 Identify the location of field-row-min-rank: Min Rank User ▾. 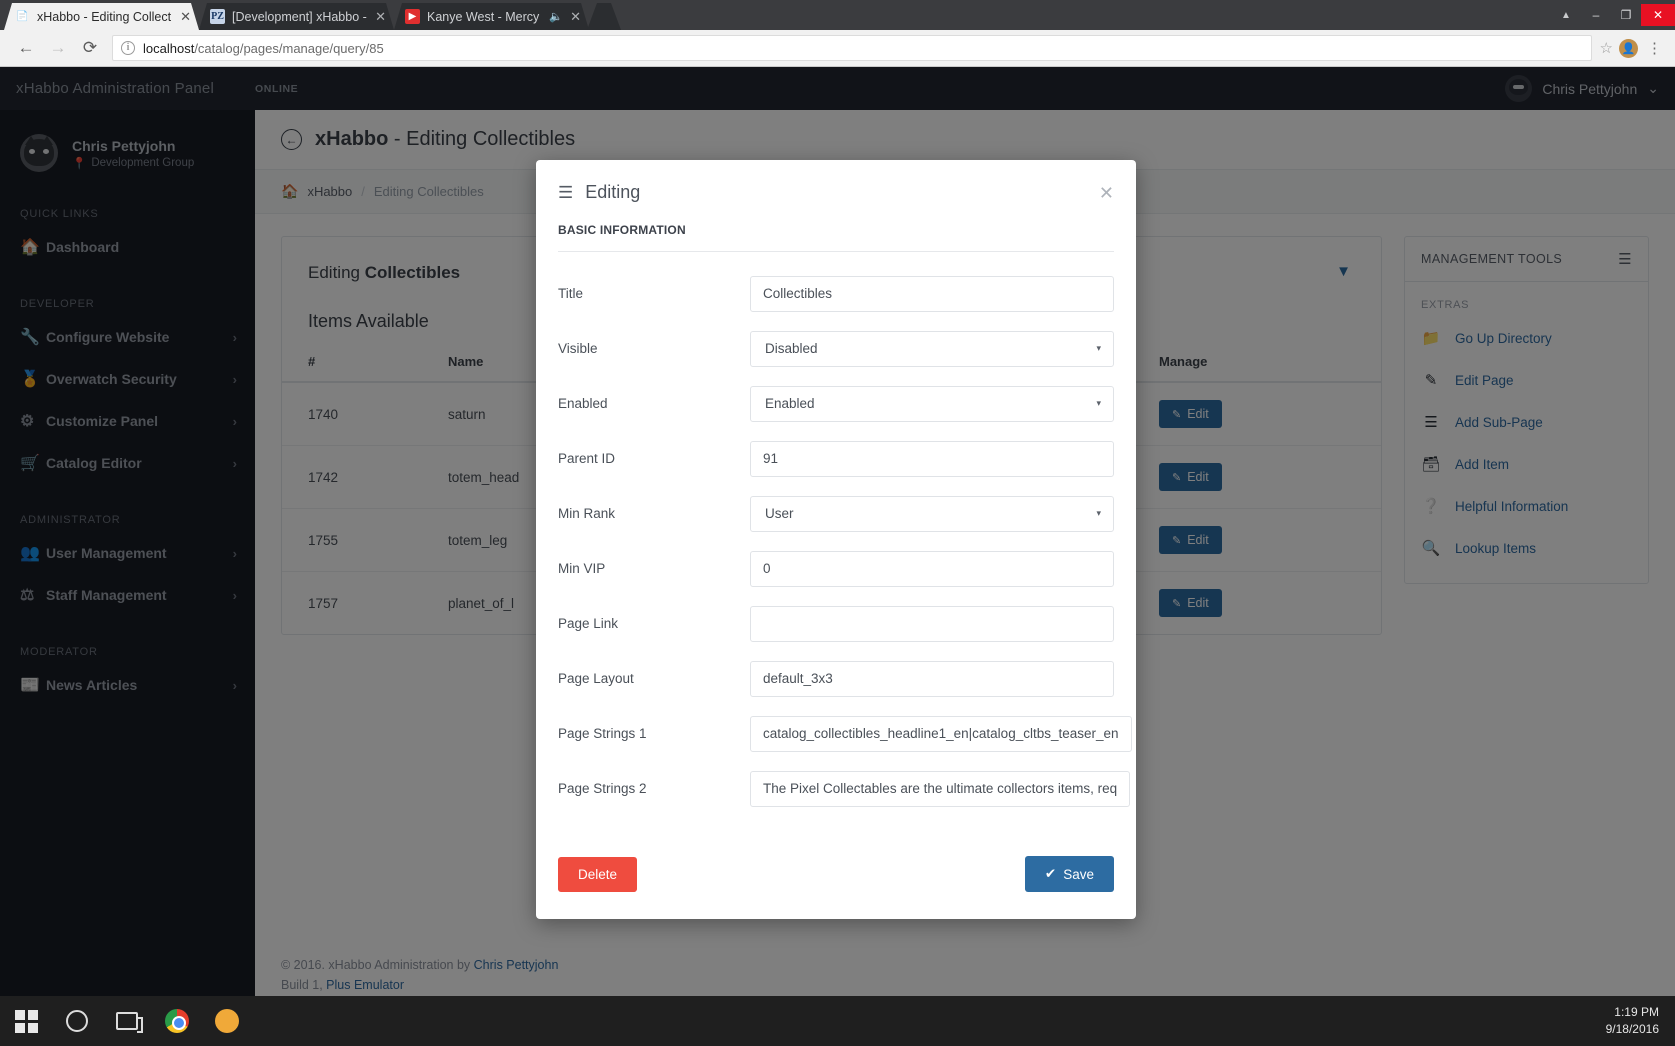
(836, 513).